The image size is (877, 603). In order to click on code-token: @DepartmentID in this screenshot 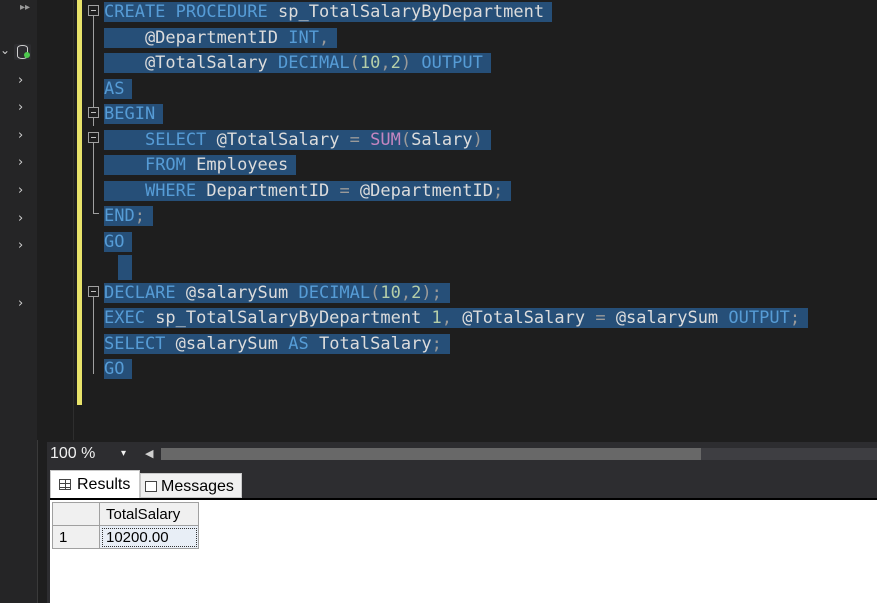, I will do `click(196, 37)`.